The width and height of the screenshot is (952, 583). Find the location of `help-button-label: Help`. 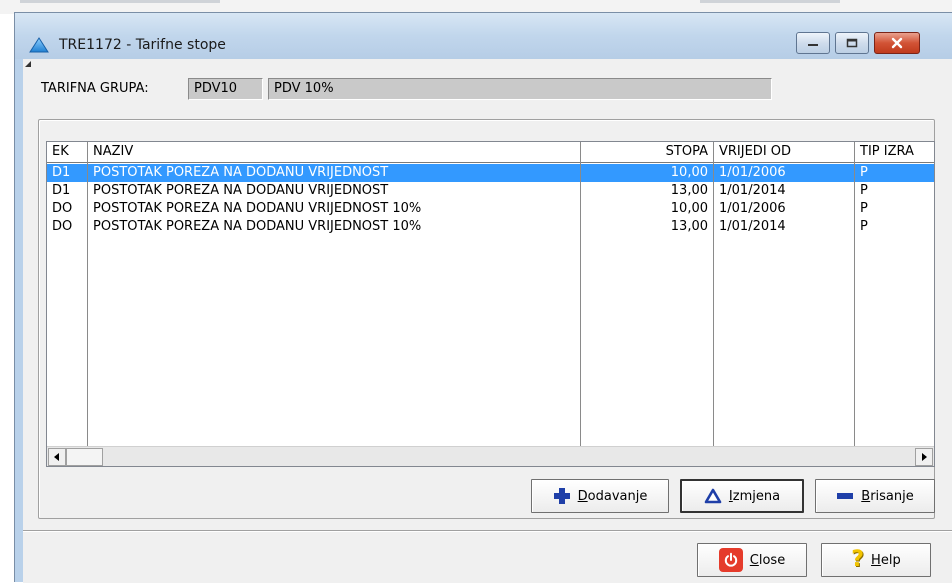

help-button-label: Help is located at coordinates (886, 560).